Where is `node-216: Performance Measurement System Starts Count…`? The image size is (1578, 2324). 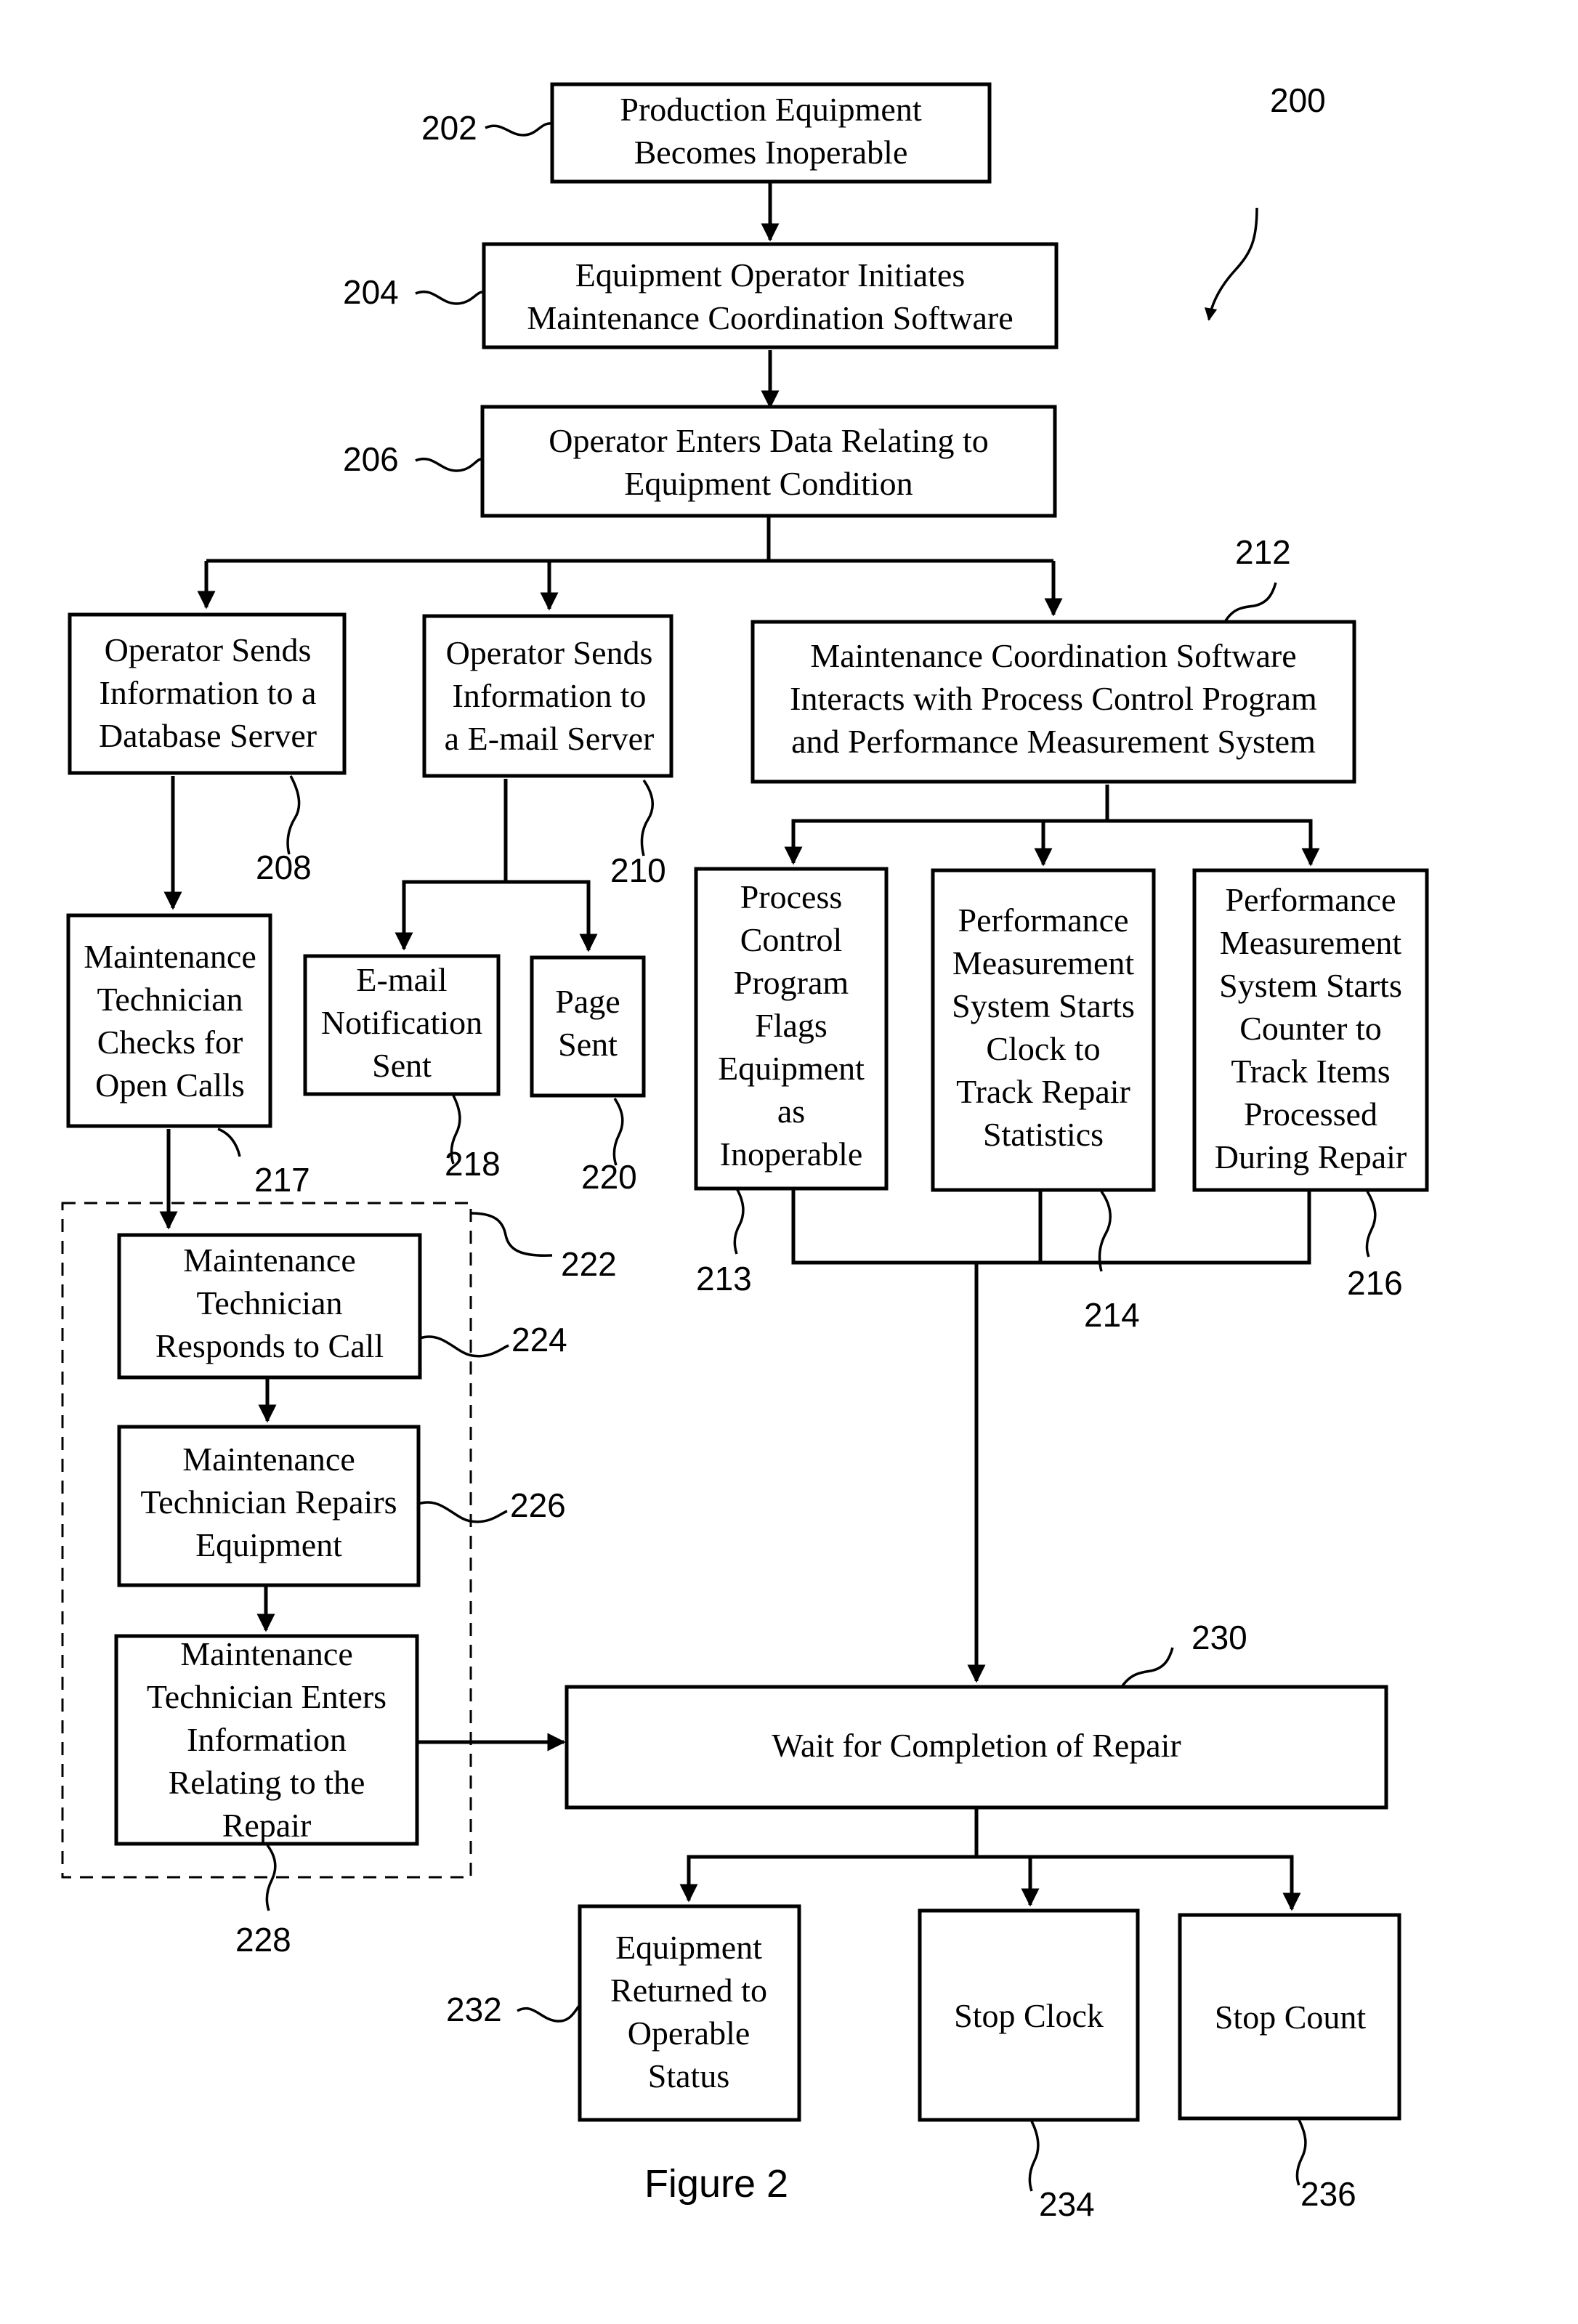 node-216: Performance Measurement System Starts Count… is located at coordinates (1310, 1030).